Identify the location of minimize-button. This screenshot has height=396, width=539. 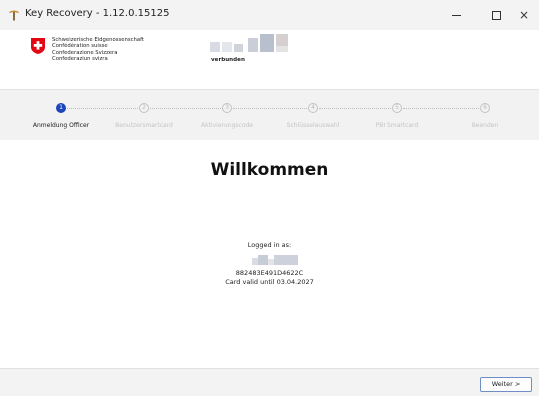
(456, 15).